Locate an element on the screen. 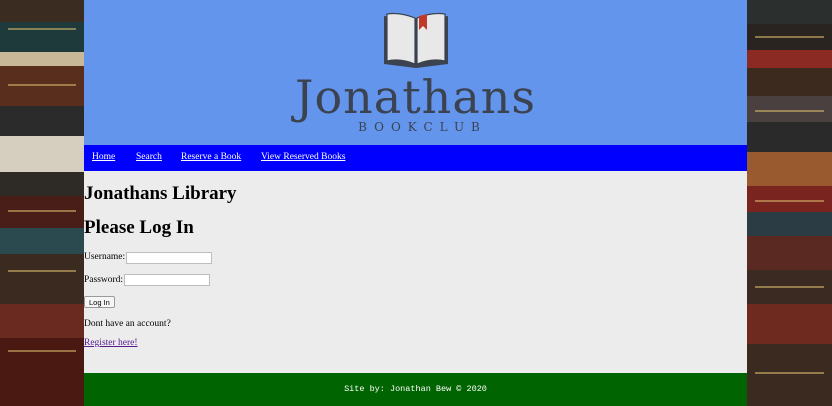  no-account-text: Dont have an account? is located at coordinates (127, 324).